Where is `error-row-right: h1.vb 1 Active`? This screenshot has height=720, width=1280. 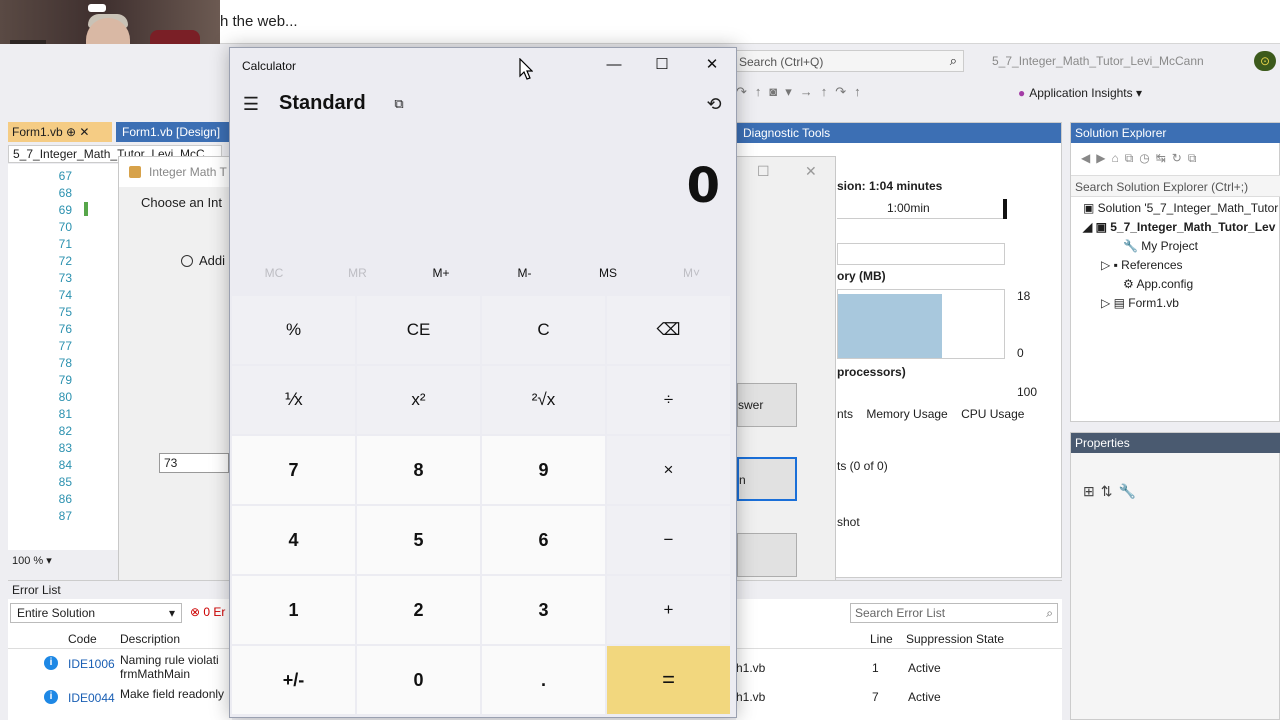 error-row-right: h1.vb 1 Active is located at coordinates (899, 669).